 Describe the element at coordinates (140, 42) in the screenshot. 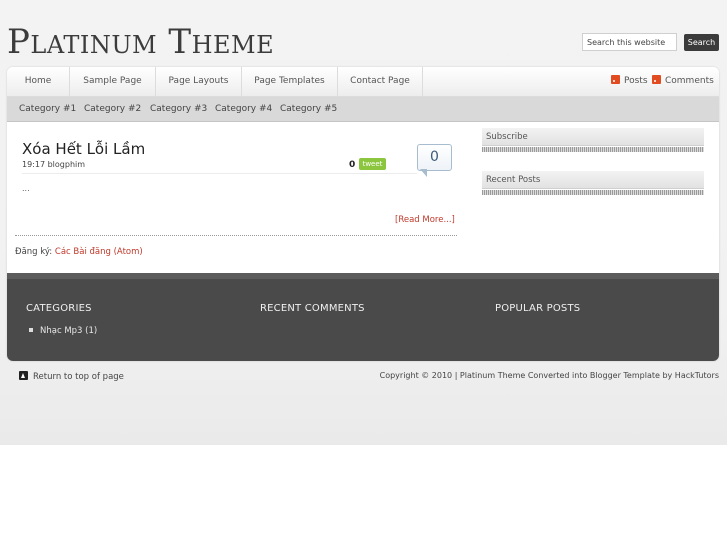

I see `site-logo: Platinum Theme` at that location.